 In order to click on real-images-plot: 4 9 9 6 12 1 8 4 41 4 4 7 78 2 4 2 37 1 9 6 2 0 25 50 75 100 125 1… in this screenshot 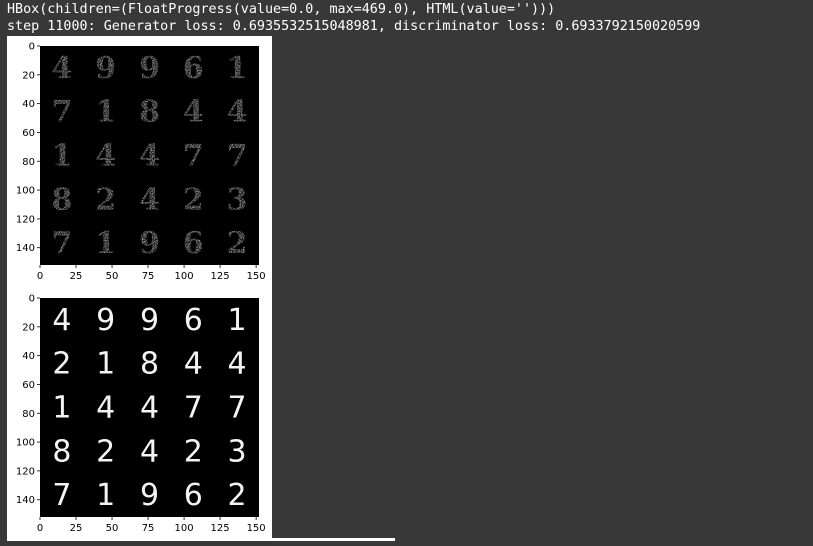, I will do `click(141, 414)`.